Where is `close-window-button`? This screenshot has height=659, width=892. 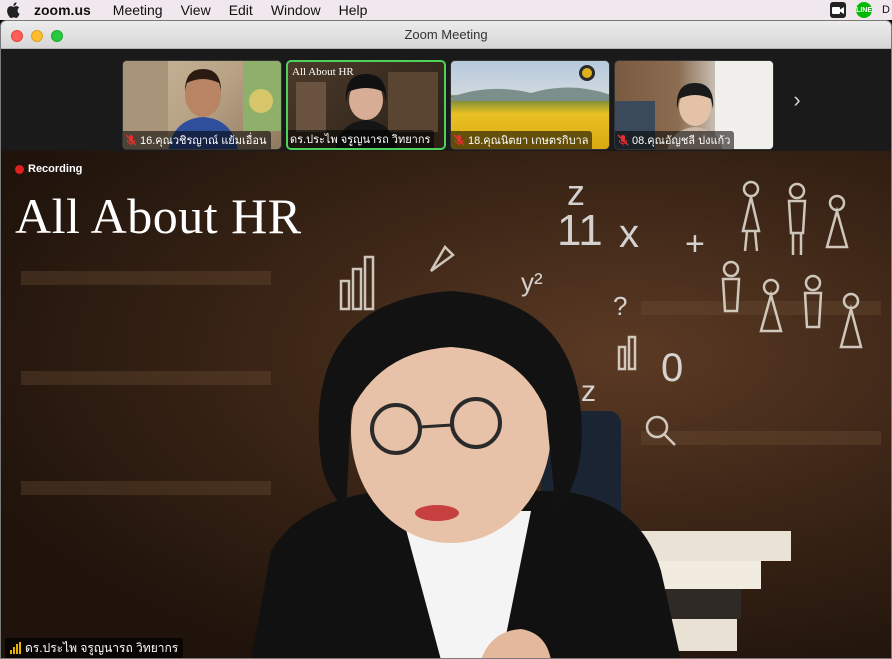 close-window-button is located at coordinates (17, 36).